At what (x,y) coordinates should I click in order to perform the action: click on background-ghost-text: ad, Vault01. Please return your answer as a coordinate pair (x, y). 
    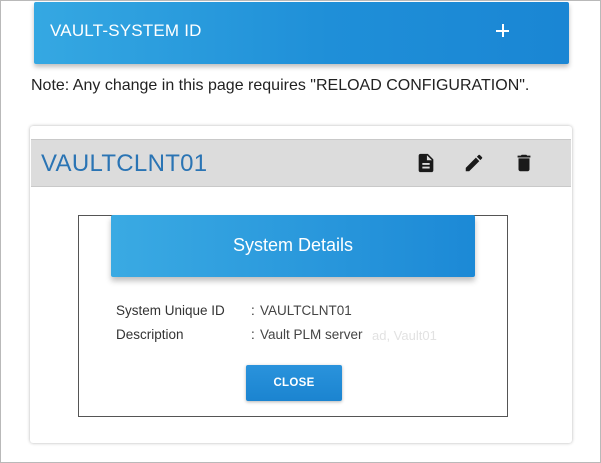
    Looking at the image, I should click on (404, 335).